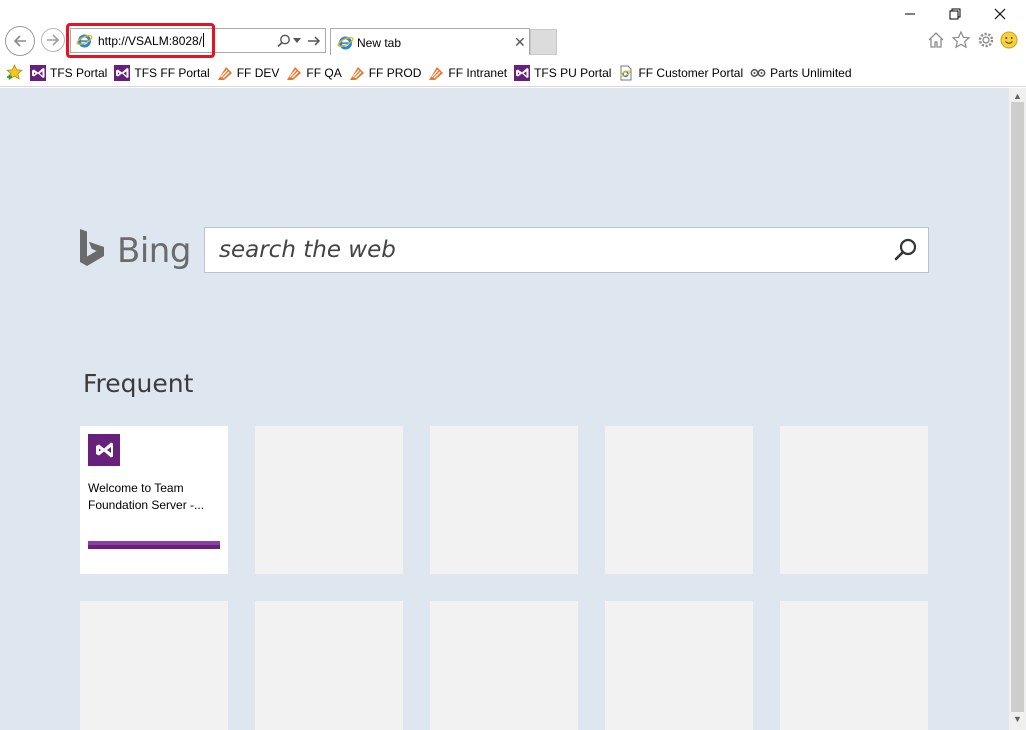 This screenshot has width=1026, height=730. What do you see at coordinates (910, 14) in the screenshot?
I see `minimize-icon` at bounding box center [910, 14].